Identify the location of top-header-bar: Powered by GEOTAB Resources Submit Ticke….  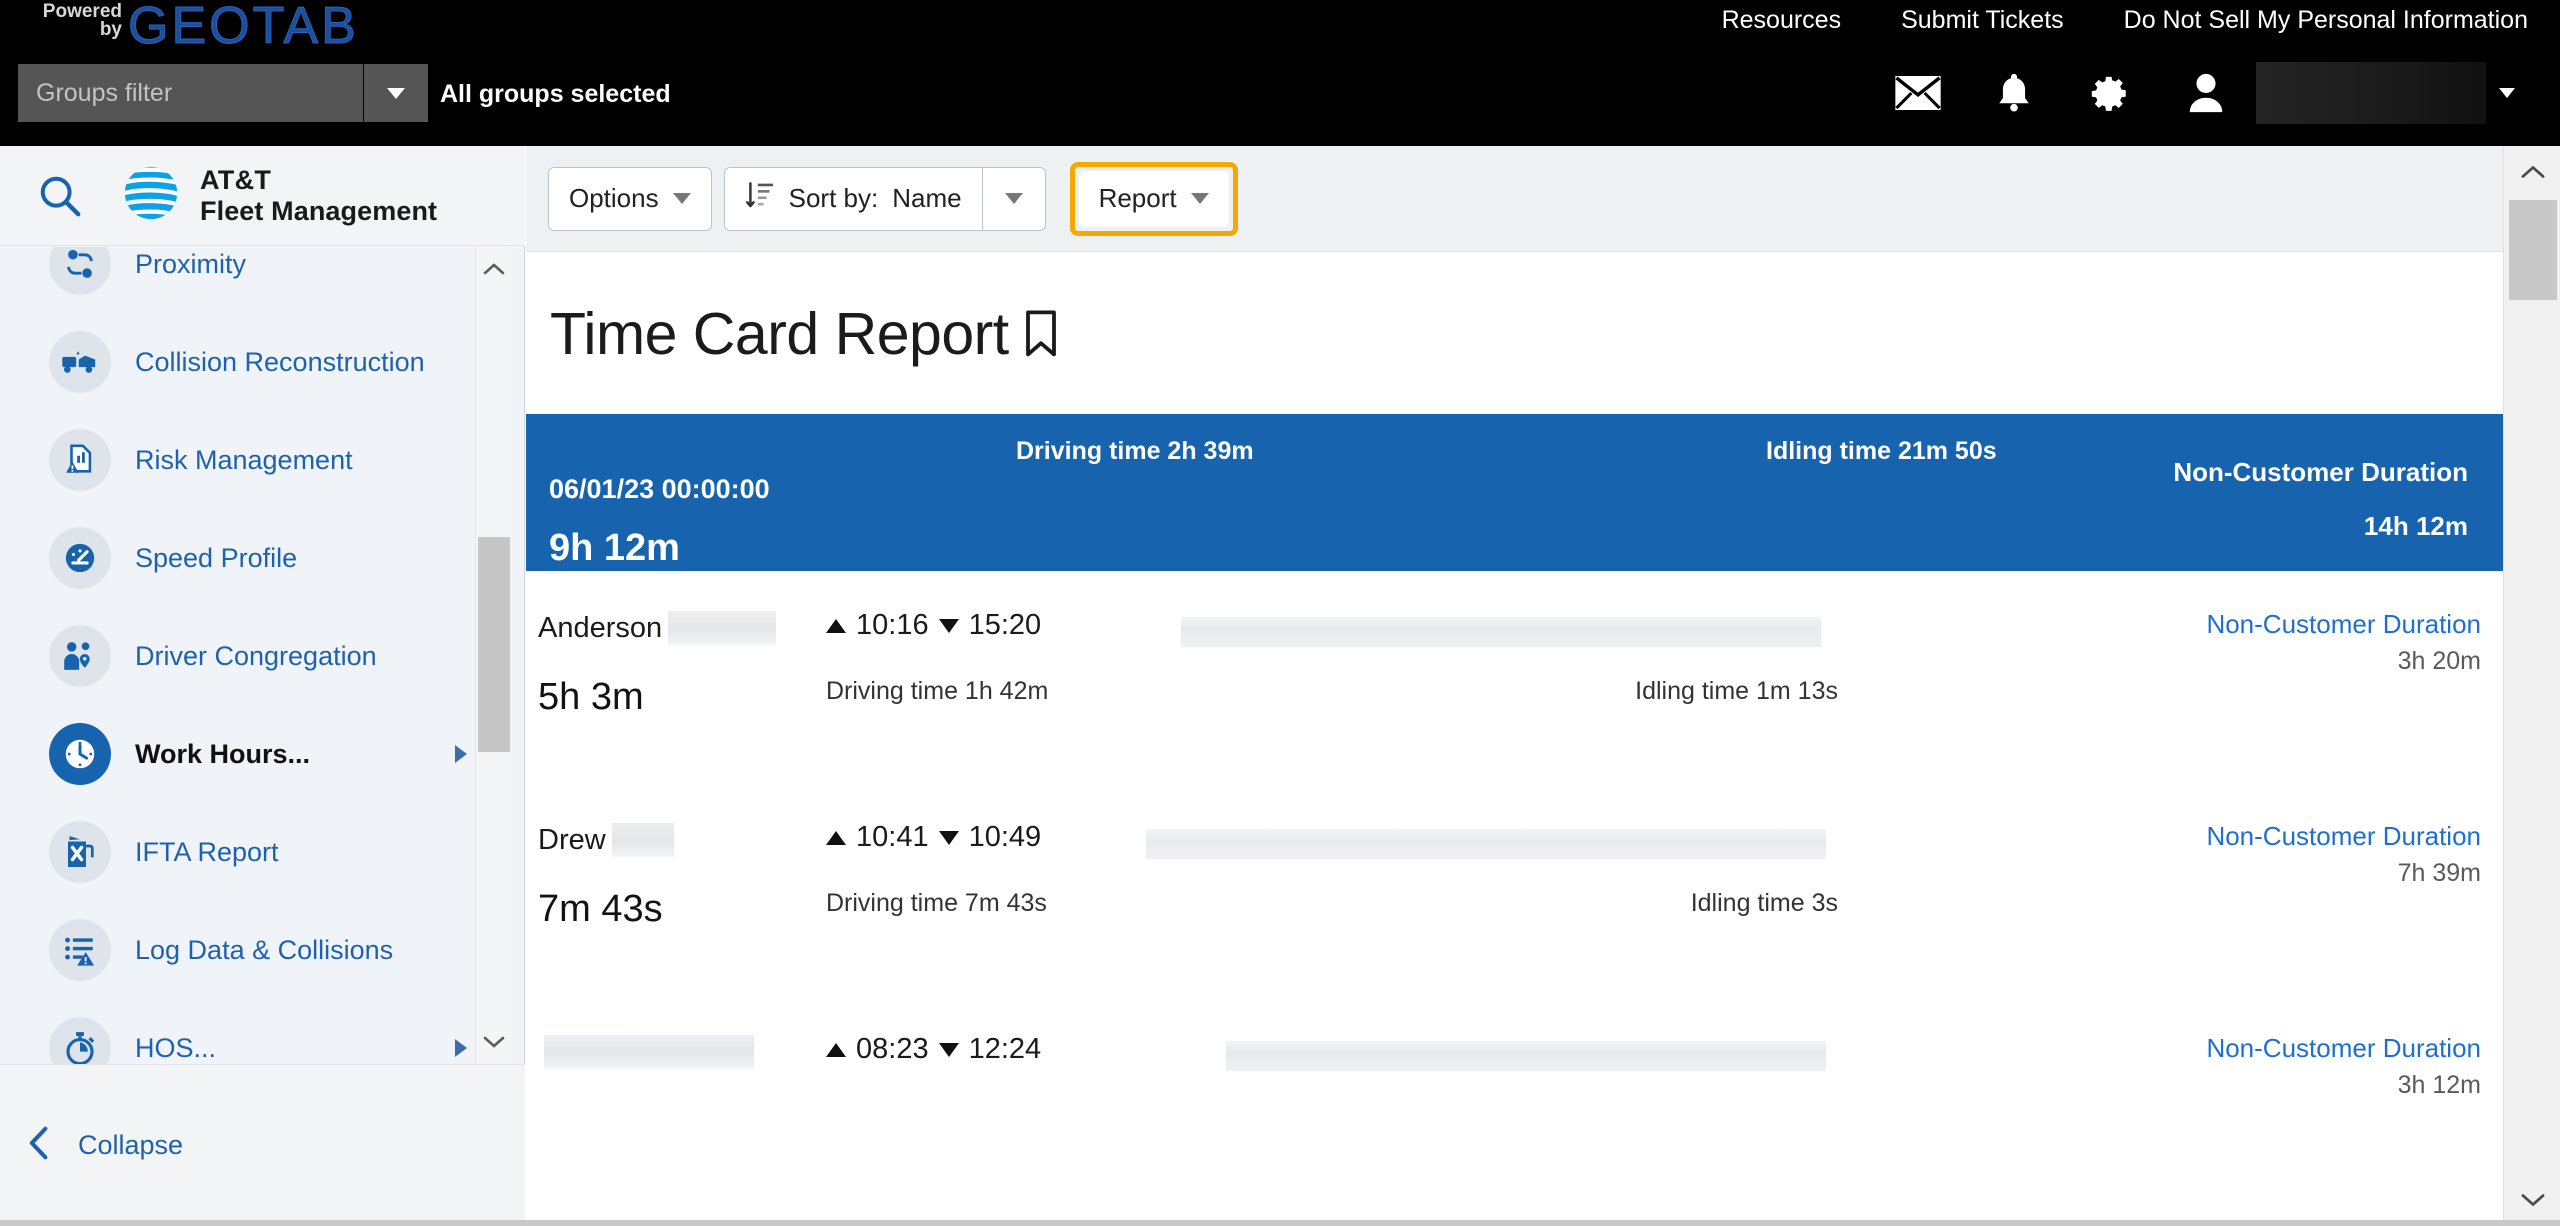
(1280, 73).